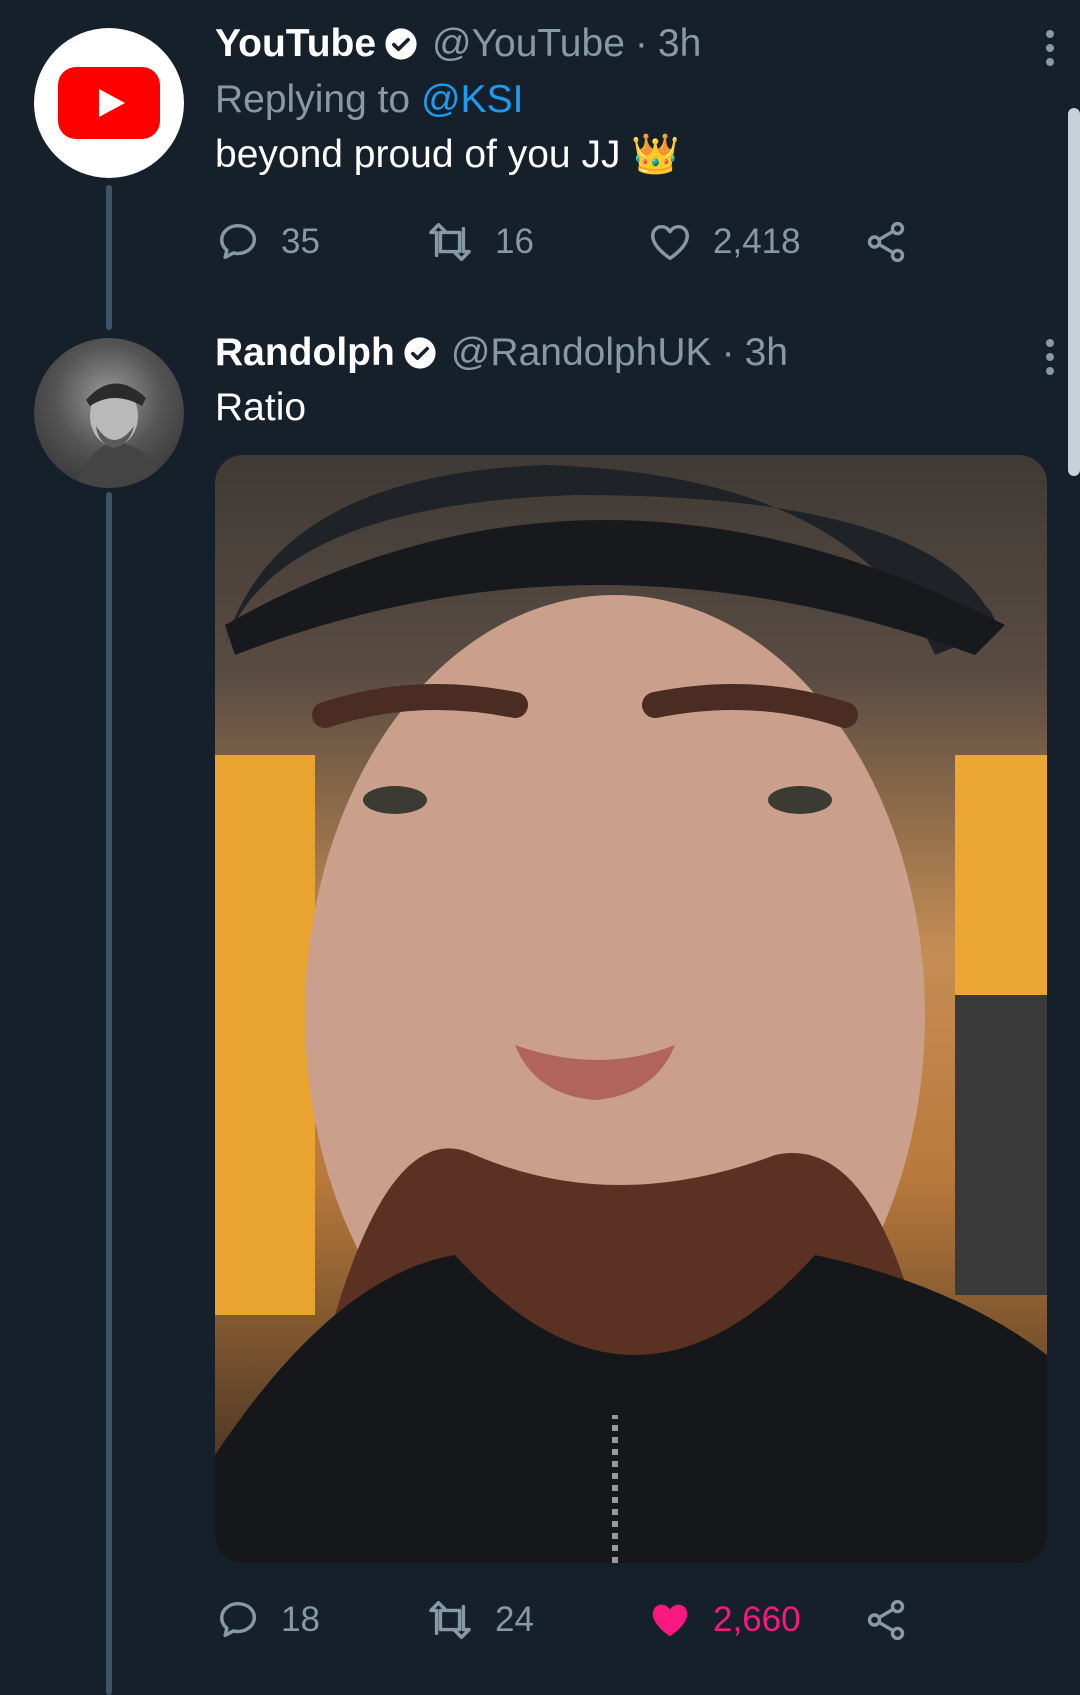  What do you see at coordinates (536, 1620) in the screenshot?
I see `retweet-button: 24` at bounding box center [536, 1620].